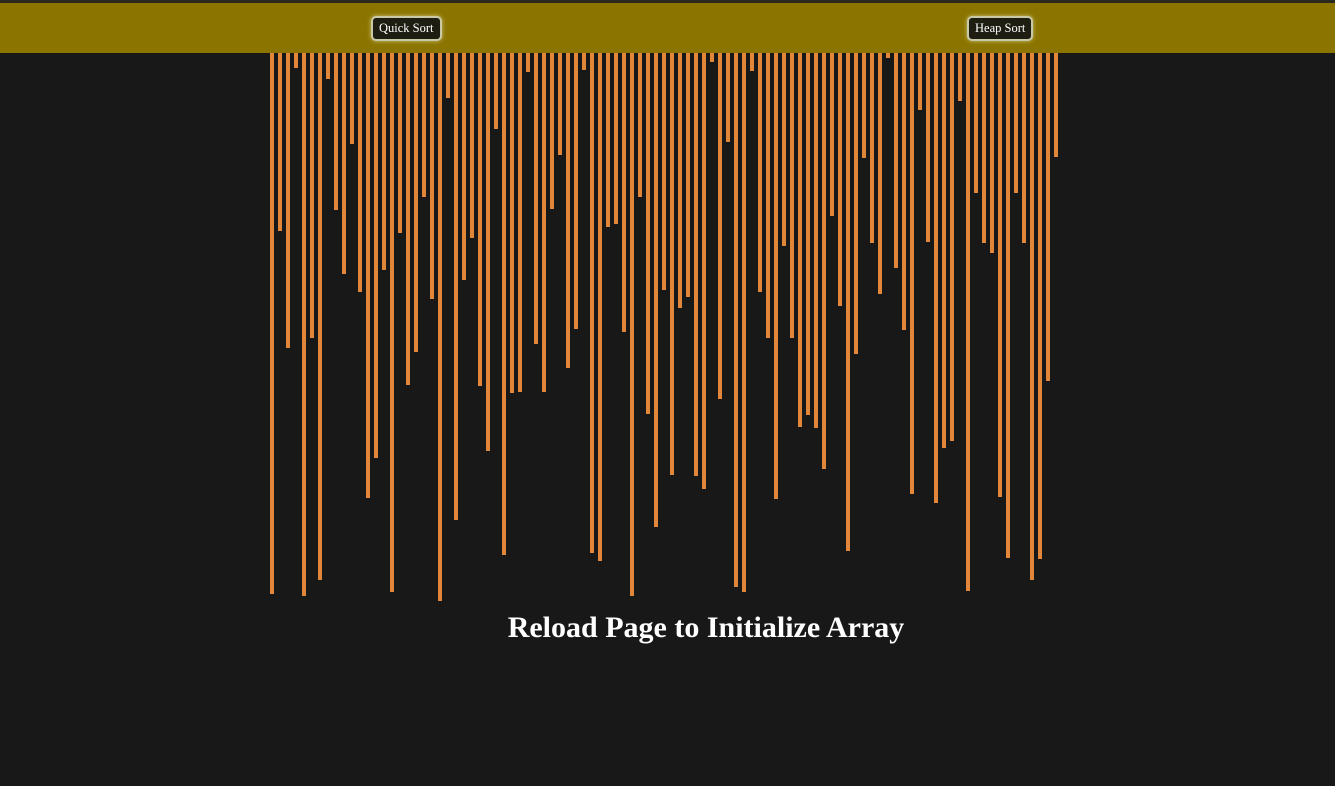 This screenshot has width=1335, height=786. I want to click on quick-sort-button: Quick Sort, so click(406, 28).